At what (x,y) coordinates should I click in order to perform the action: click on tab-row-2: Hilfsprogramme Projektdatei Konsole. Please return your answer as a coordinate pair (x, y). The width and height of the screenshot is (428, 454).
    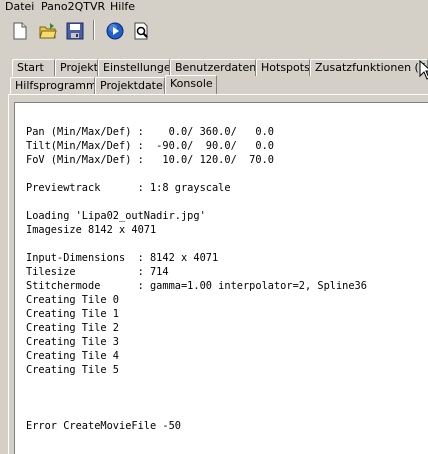
    Looking at the image, I should click on (214, 84).